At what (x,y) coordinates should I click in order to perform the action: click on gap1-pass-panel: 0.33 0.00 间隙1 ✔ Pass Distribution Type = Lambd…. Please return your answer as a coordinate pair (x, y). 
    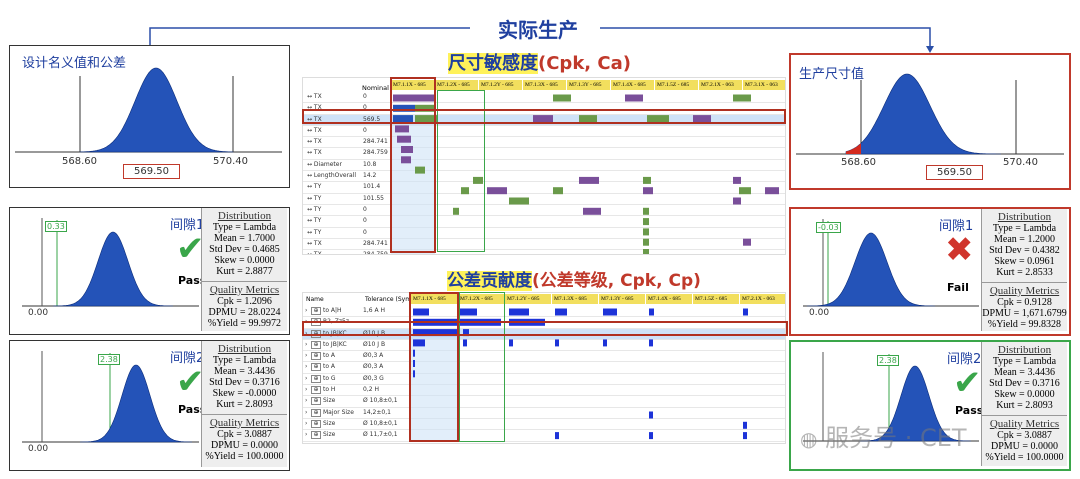
    Looking at the image, I should click on (149, 271).